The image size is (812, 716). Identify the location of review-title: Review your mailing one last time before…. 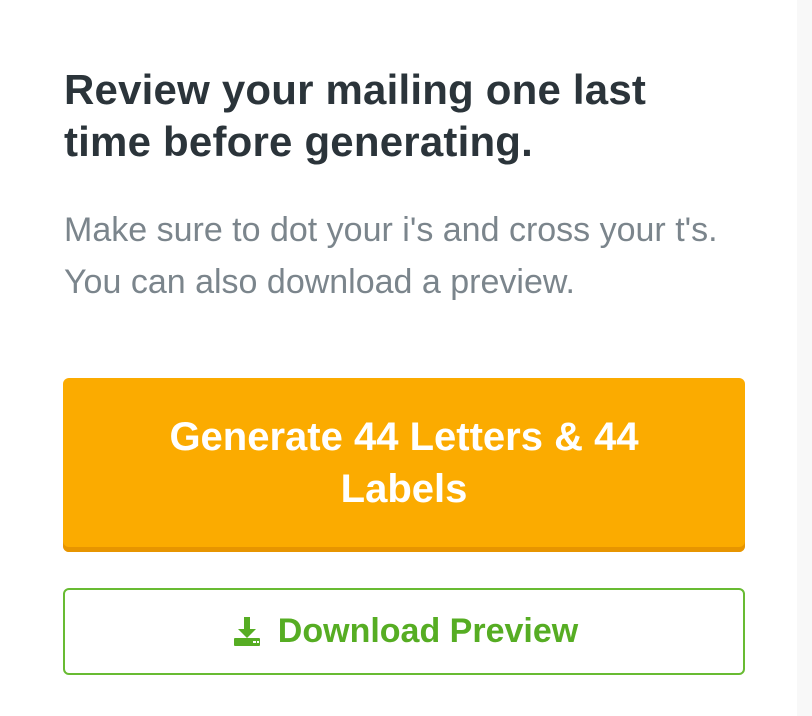
(355, 115).